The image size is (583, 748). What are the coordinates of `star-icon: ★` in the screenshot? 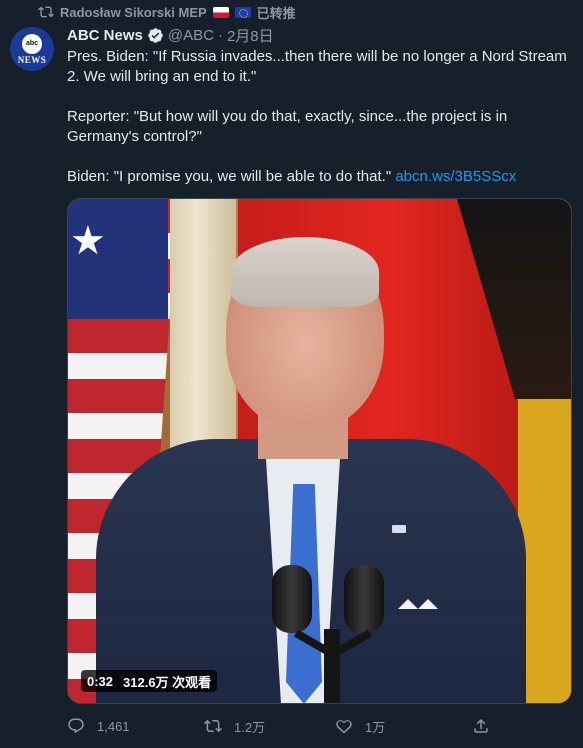 It's located at (88, 241).